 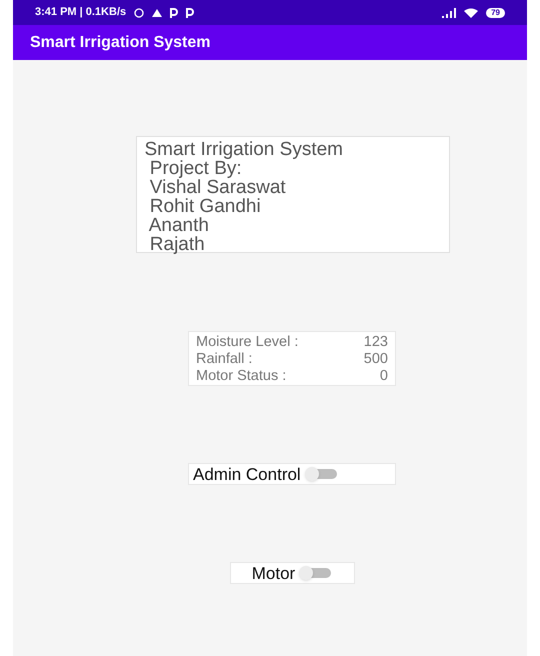 What do you see at coordinates (471, 13) in the screenshot?
I see `wifi-icon` at bounding box center [471, 13].